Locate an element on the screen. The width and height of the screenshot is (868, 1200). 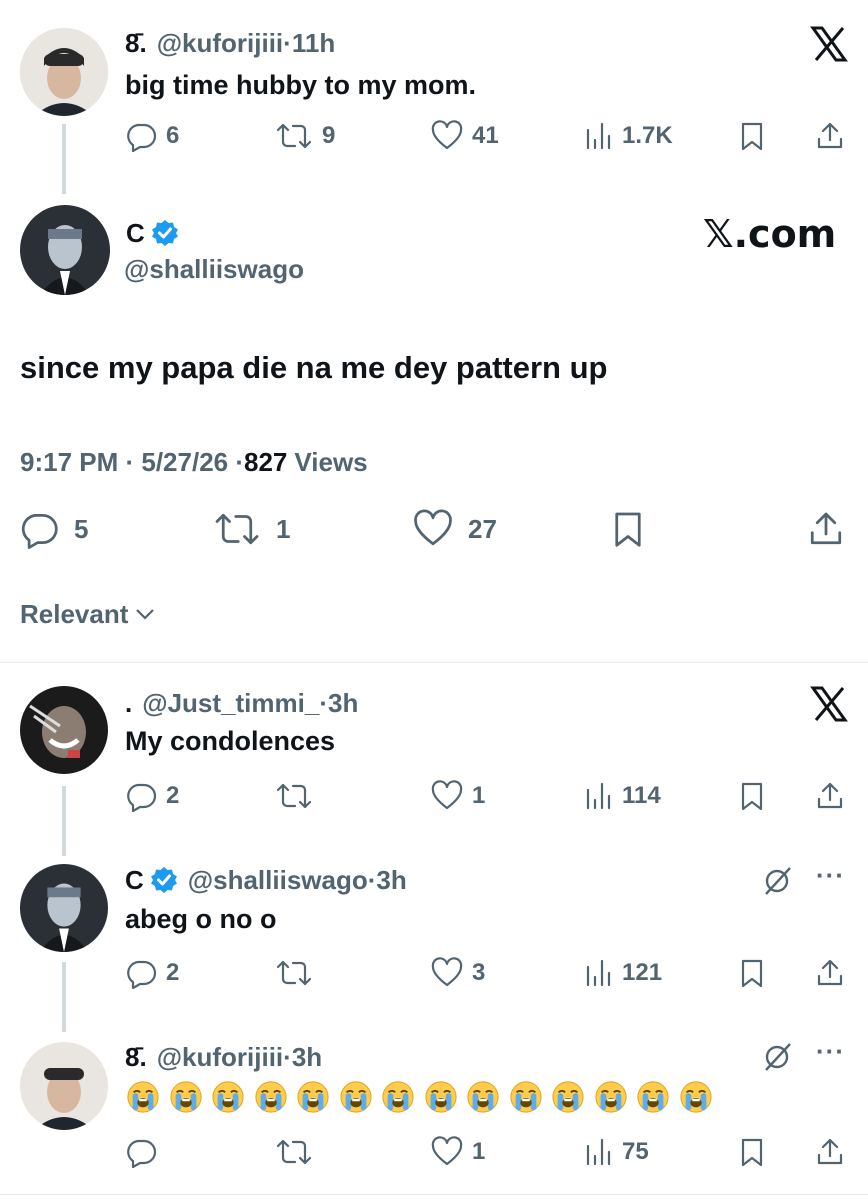
views-button: 75 is located at coordinates (616, 1152).